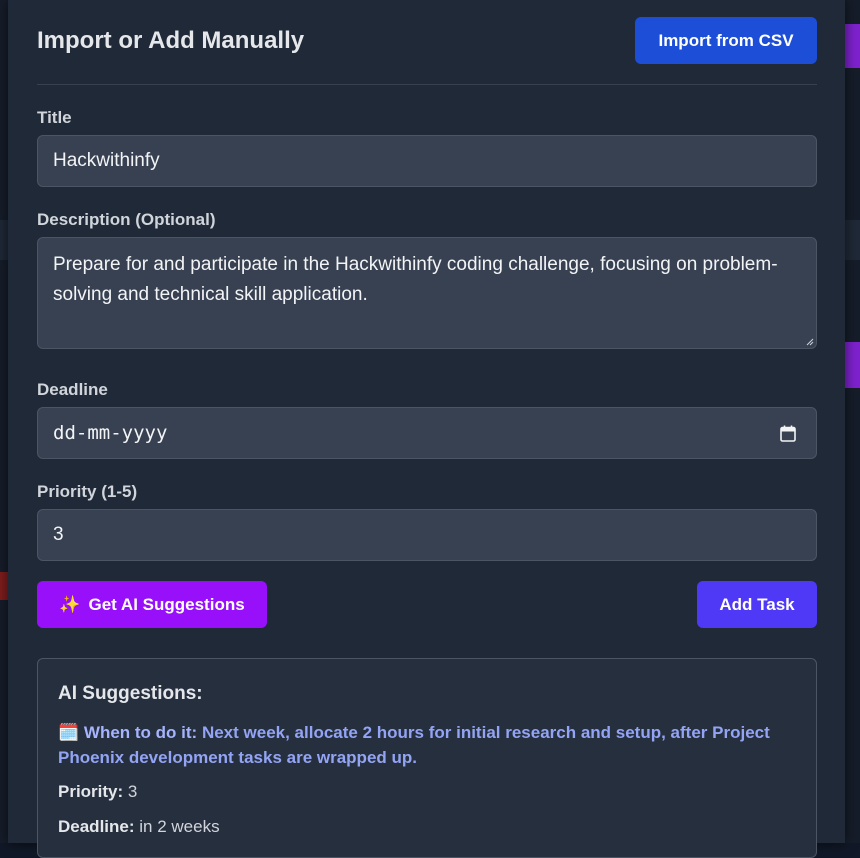 The width and height of the screenshot is (860, 858). I want to click on suggestion-when-label: When to do it:, so click(140, 732).